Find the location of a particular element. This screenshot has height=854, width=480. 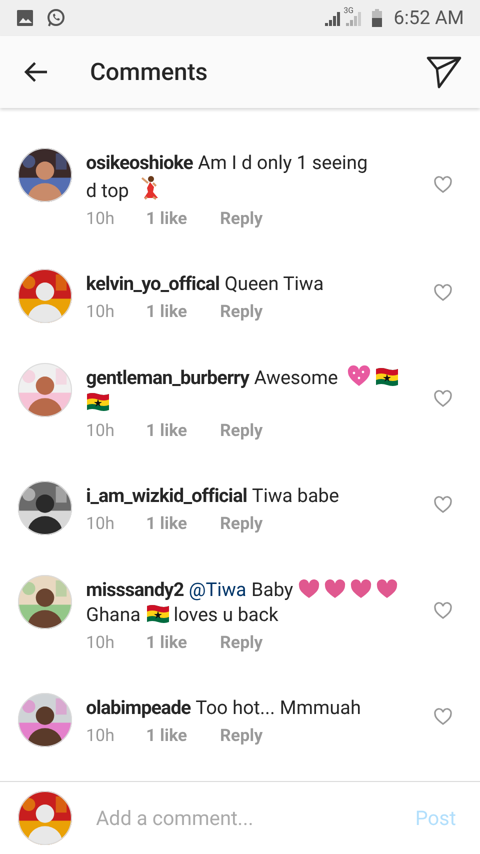

comment-text: loves u back is located at coordinates (226, 614).